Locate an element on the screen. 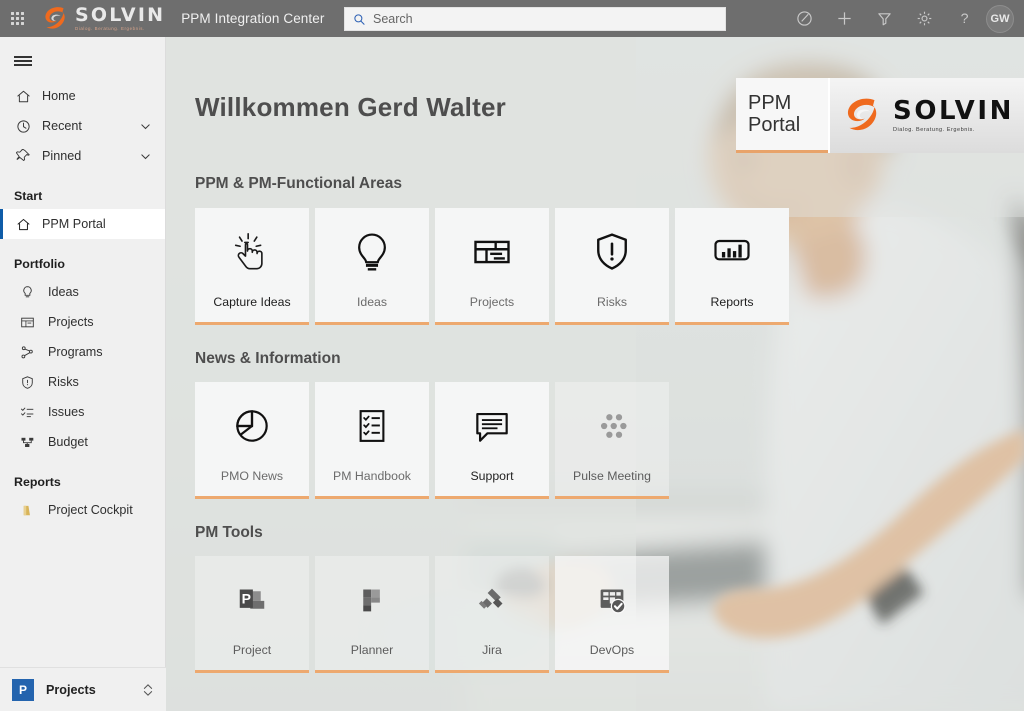 The height and width of the screenshot is (711, 1024). sidebar-item-projects: Projects is located at coordinates (82, 322).